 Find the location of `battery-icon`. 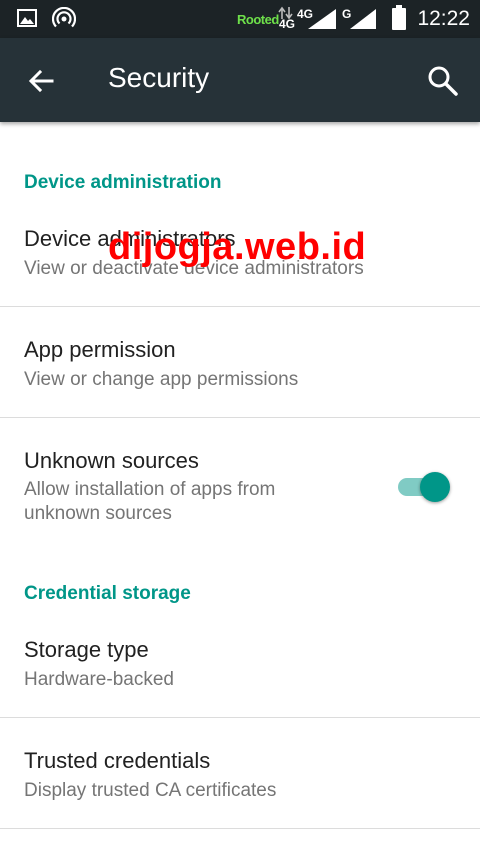

battery-icon is located at coordinates (399, 17).